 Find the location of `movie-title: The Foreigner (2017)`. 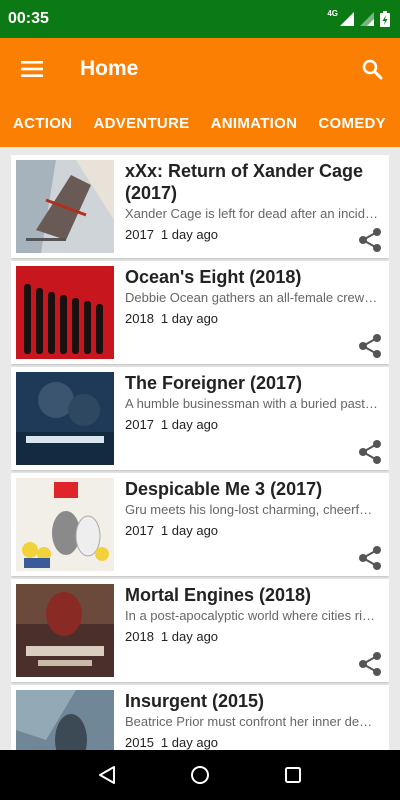

movie-title: The Foreigner (2017) is located at coordinates (214, 383).